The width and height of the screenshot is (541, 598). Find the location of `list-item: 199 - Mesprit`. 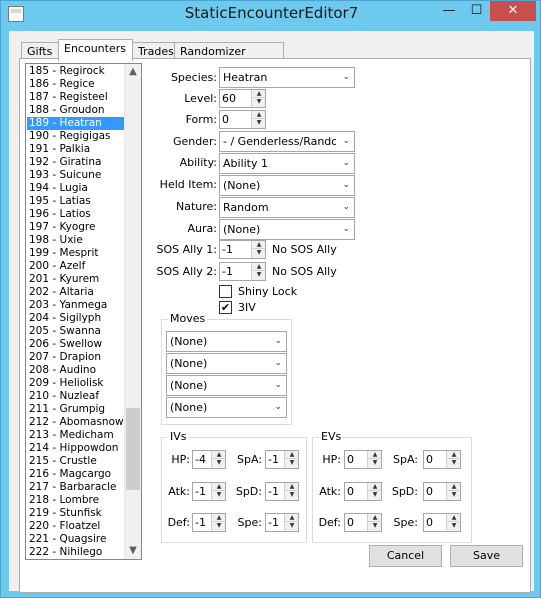

list-item: 199 - Mesprit is located at coordinates (75, 253).